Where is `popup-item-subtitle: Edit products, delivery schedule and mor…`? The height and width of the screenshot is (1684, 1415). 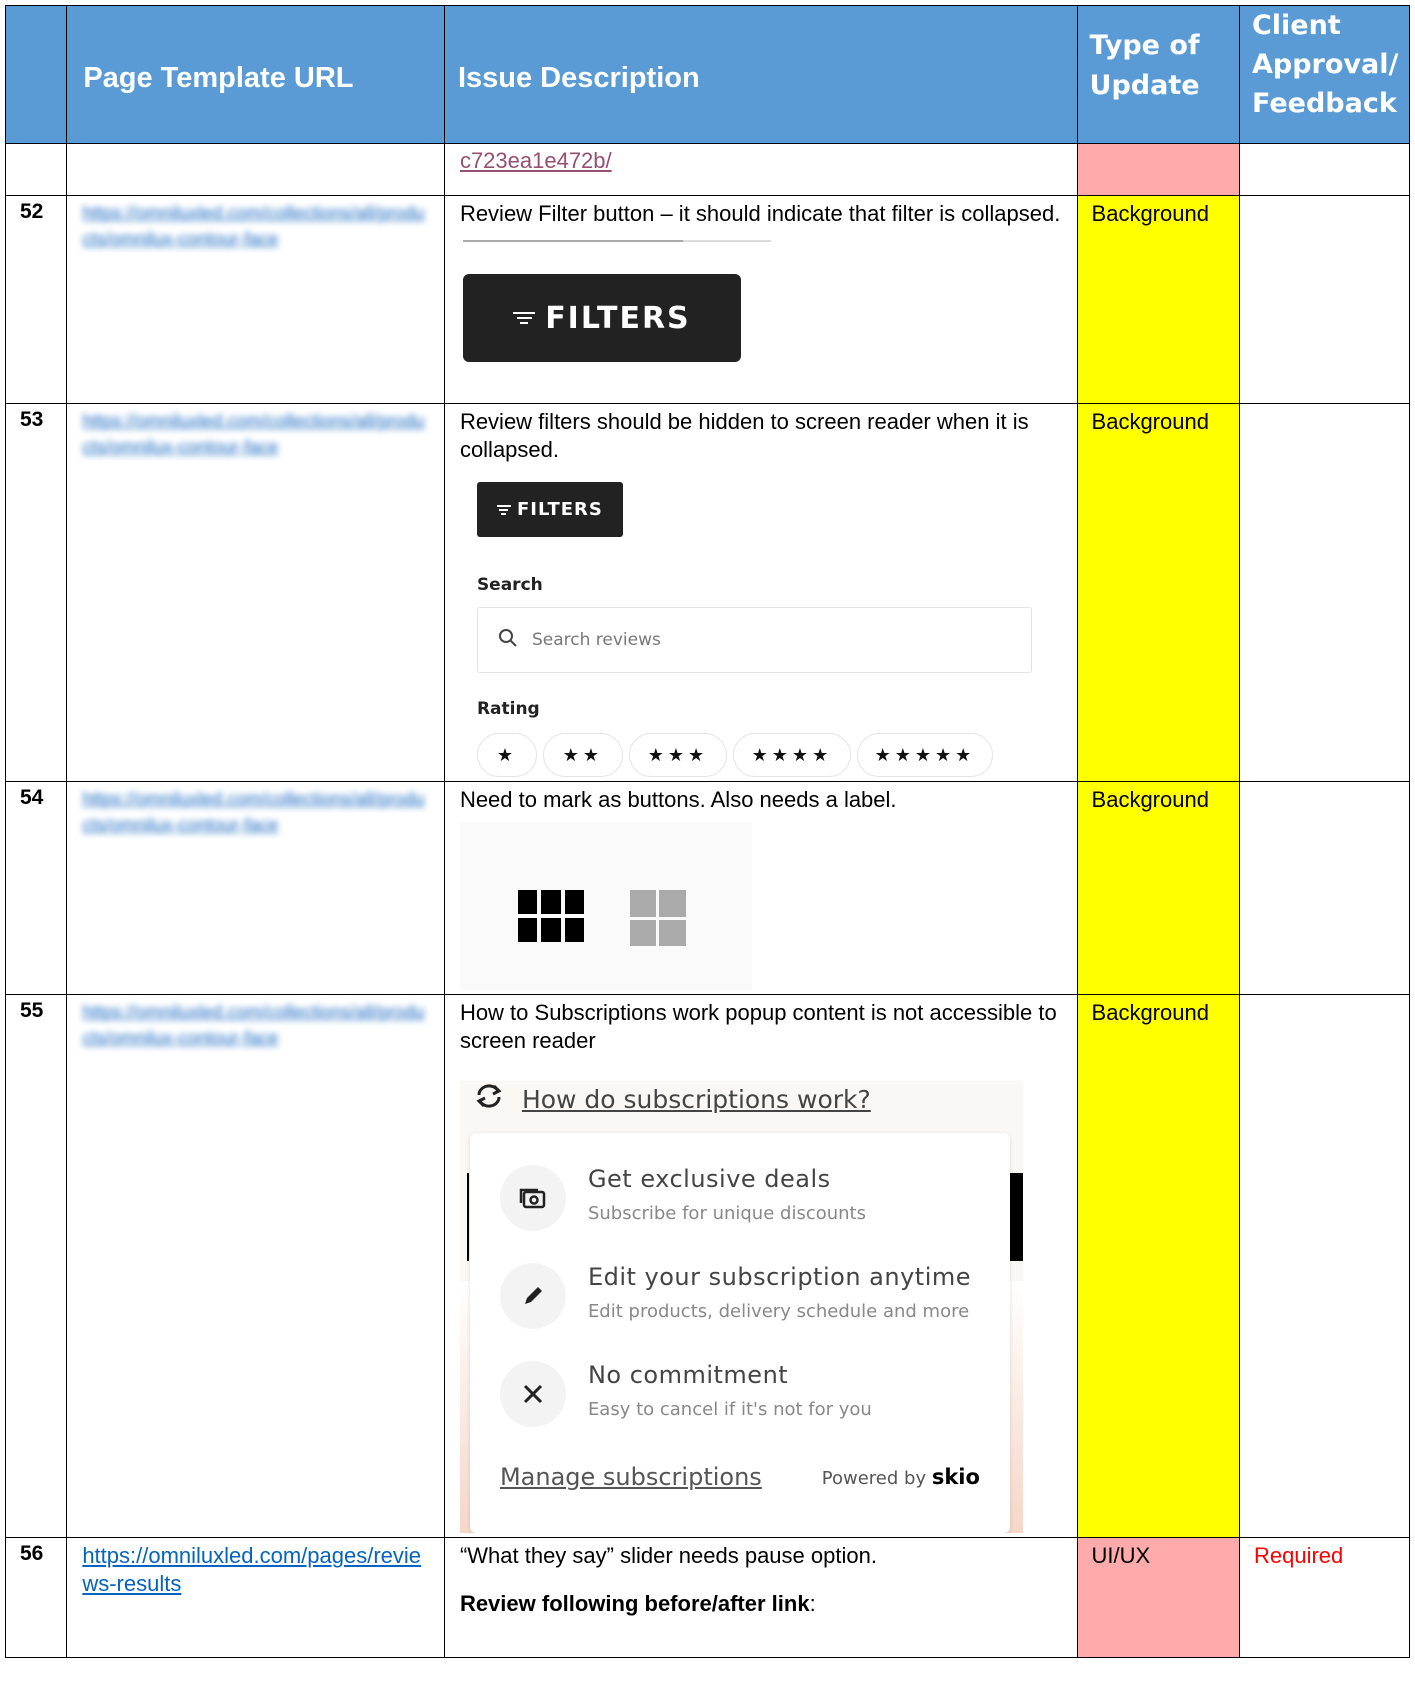
popup-item-subtitle: Edit products, delivery schedule and mor… is located at coordinates (778, 1311).